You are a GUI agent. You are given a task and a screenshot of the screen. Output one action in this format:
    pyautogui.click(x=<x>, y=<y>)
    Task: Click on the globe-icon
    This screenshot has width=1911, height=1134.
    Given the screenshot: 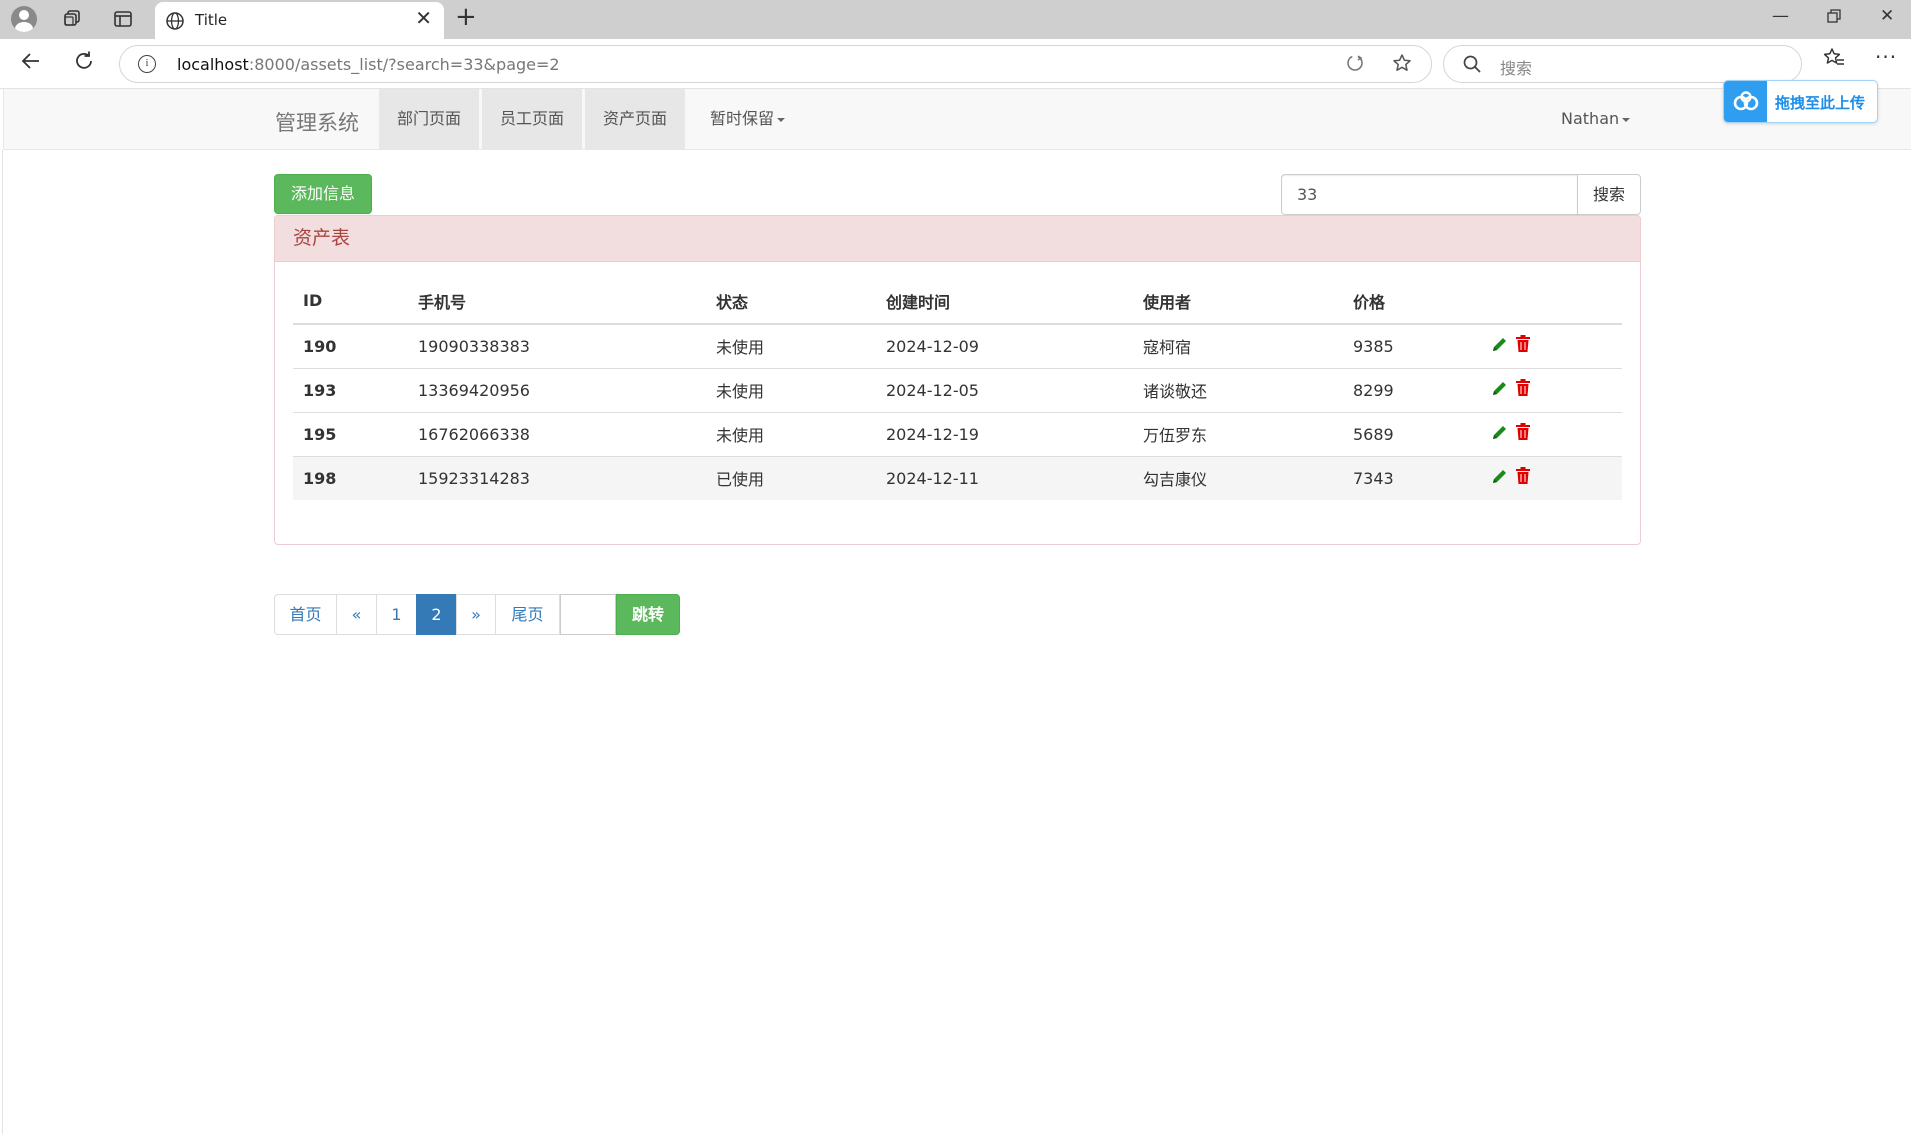 What is the action you would take?
    pyautogui.click(x=175, y=23)
    